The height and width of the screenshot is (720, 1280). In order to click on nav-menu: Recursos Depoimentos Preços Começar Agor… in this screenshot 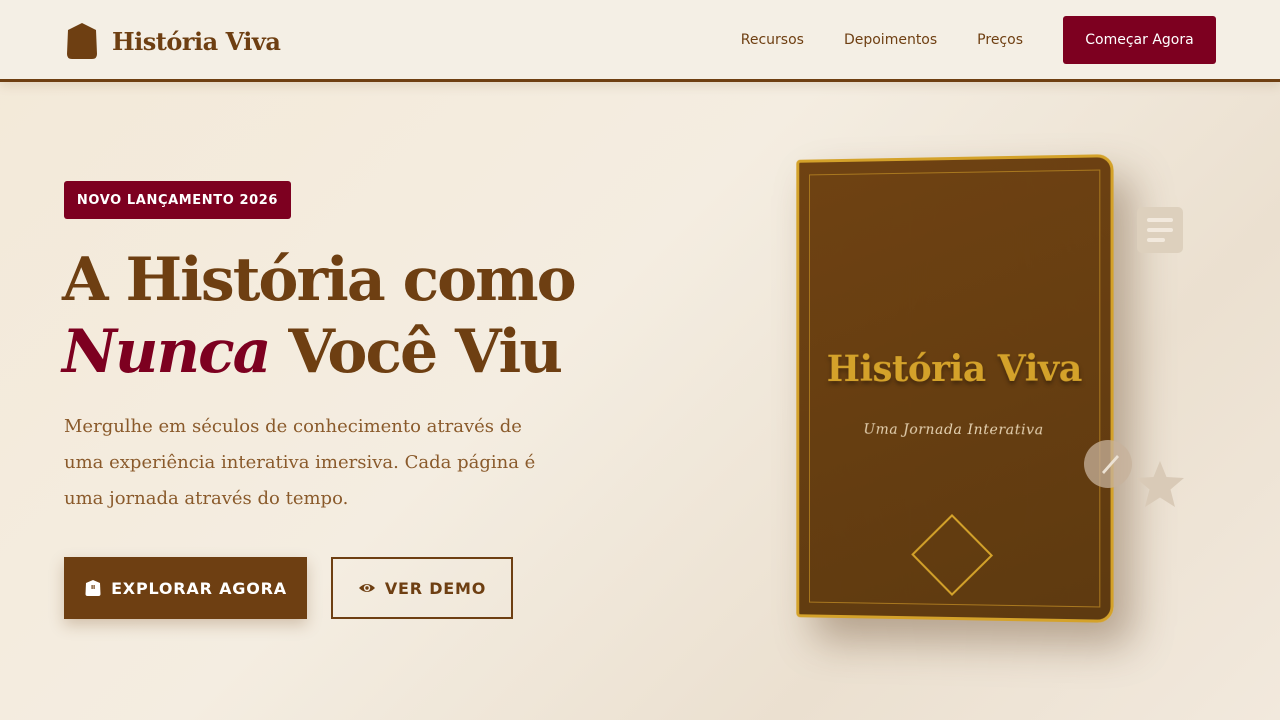, I will do `click(978, 40)`.